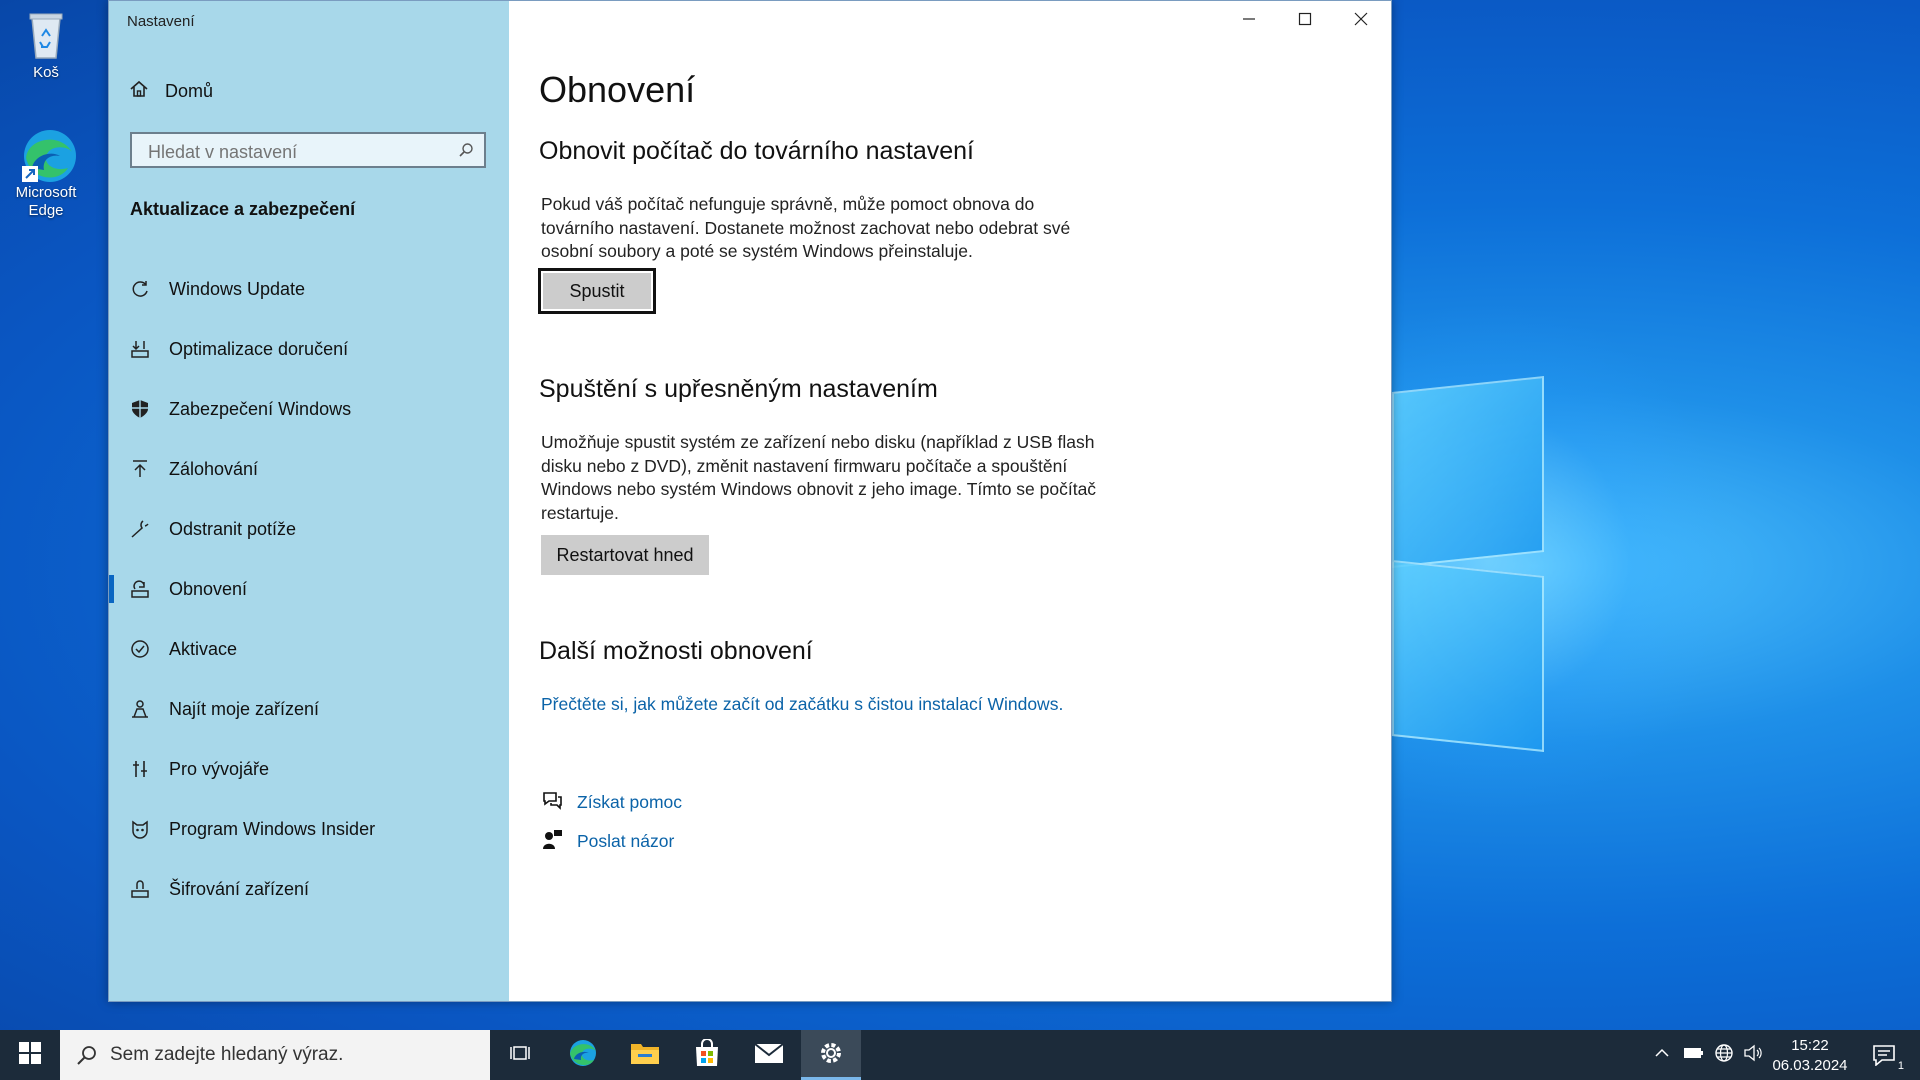  What do you see at coordinates (244, 708) in the screenshot?
I see `sidebar-item-label: Najít moje zařízení` at bounding box center [244, 708].